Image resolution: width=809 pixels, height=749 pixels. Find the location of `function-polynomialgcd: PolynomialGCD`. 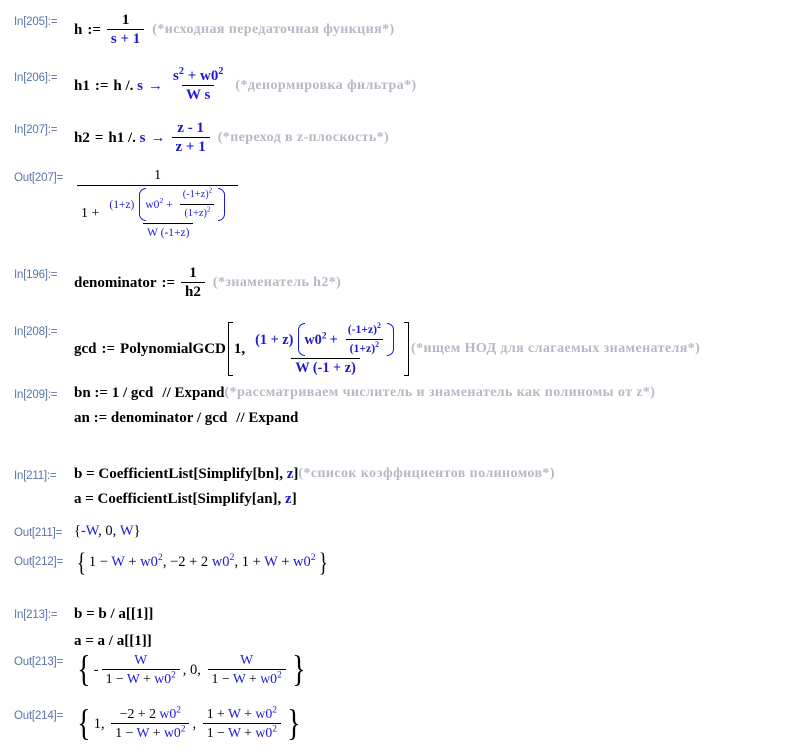

function-polynomialgcd: PolynomialGCD is located at coordinates (173, 349).